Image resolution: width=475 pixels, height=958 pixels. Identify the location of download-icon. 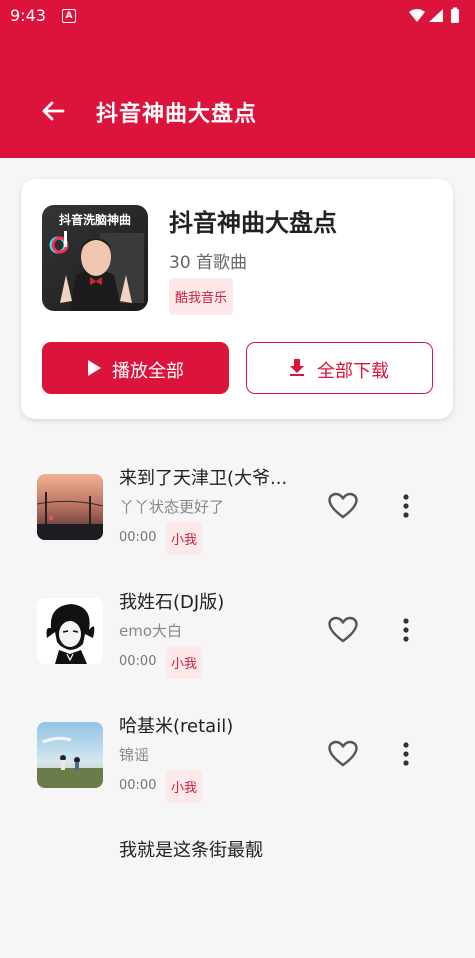
(297, 367).